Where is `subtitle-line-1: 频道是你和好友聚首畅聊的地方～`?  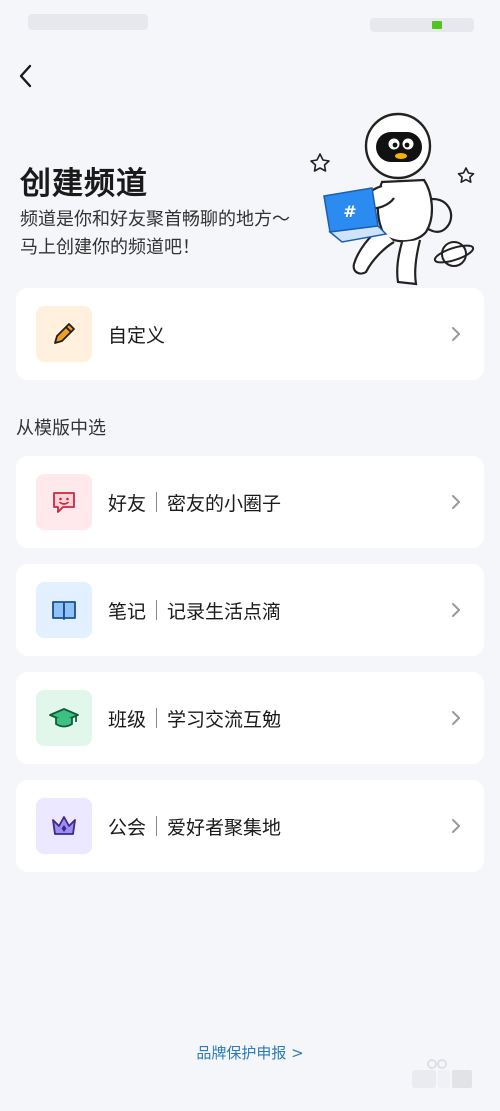 subtitle-line-1: 频道是你和好友聚首畅聊的地方～ is located at coordinates (155, 219).